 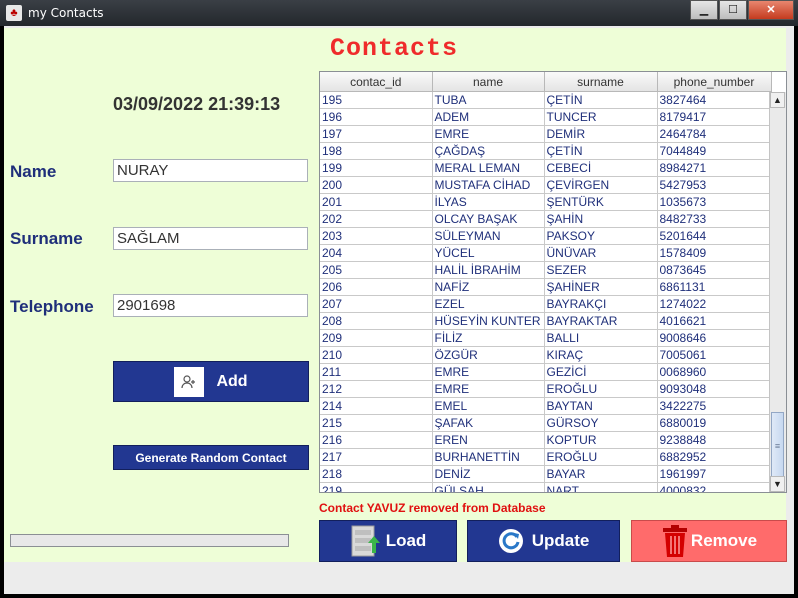 What do you see at coordinates (488, 487) in the screenshot?
I see `cell-name: GÜLŞAH` at bounding box center [488, 487].